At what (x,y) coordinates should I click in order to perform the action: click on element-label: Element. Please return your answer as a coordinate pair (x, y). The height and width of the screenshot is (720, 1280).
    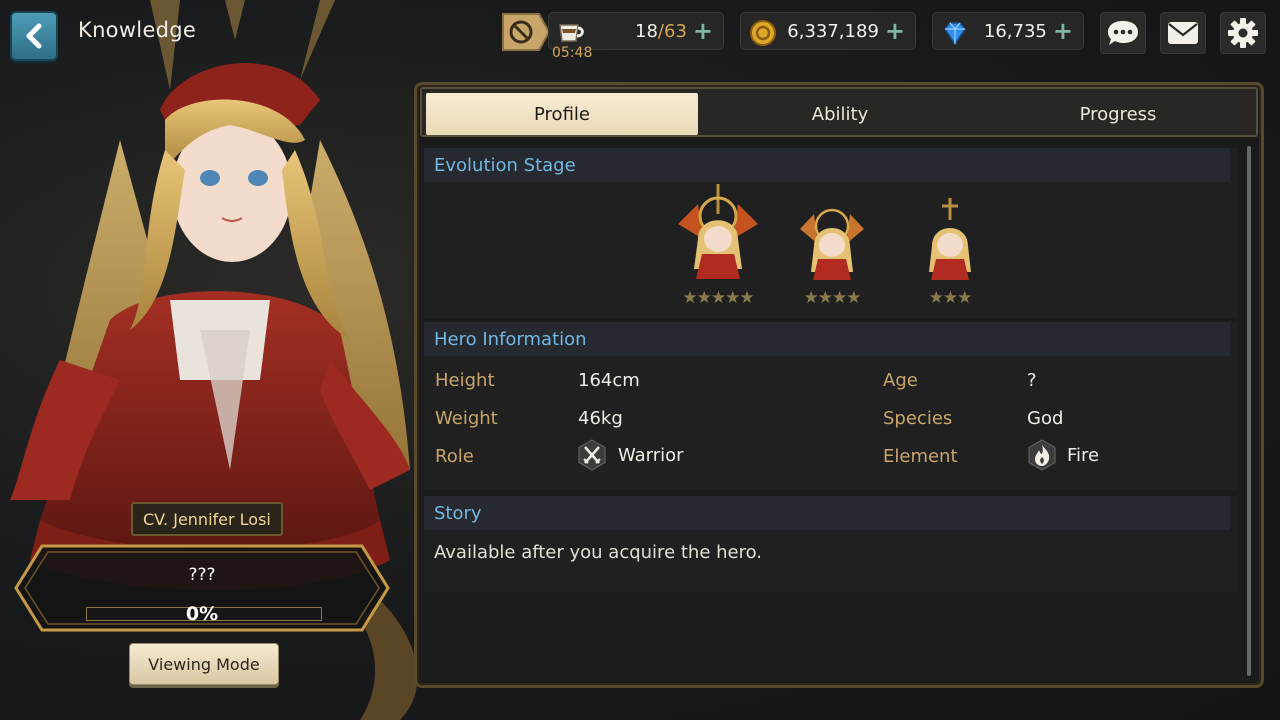
    Looking at the image, I should click on (920, 456).